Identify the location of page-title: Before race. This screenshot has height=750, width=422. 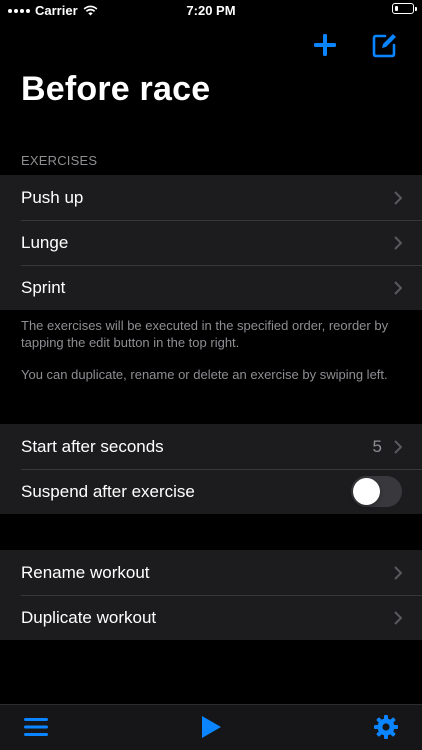
(116, 89).